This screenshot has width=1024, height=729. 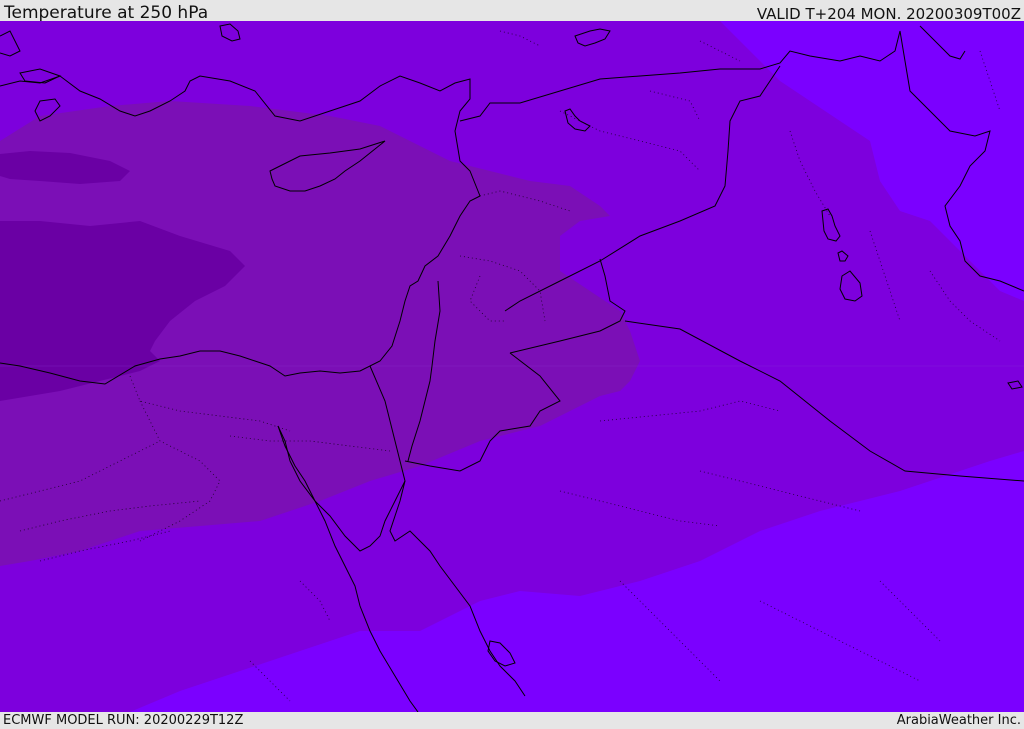 I want to click on map-title: Temperature at 250 hPa, so click(x=106, y=13).